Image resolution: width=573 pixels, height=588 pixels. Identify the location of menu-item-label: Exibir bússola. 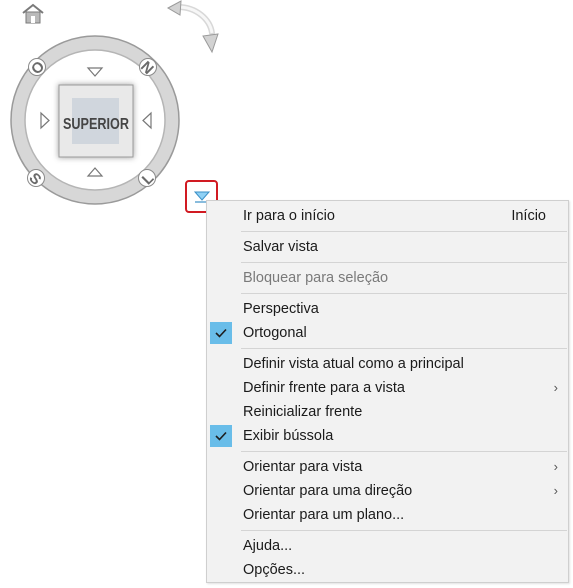
(288, 436).